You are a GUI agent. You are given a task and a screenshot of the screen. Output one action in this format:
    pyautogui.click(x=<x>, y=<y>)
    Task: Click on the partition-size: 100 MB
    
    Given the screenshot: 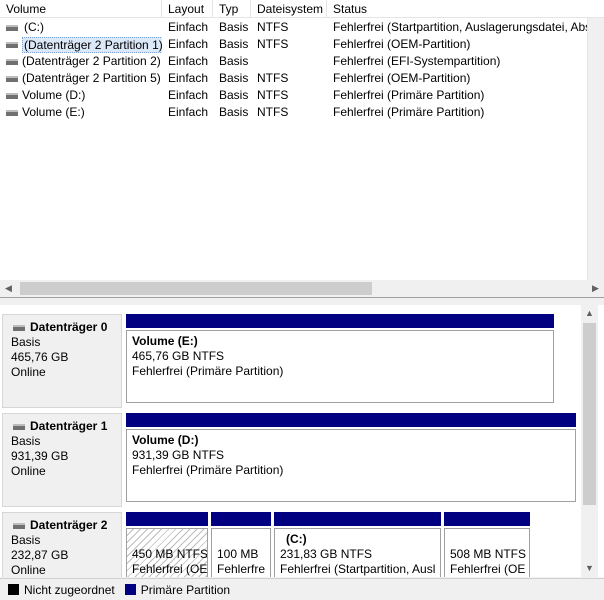 What is the action you would take?
    pyautogui.click(x=238, y=554)
    